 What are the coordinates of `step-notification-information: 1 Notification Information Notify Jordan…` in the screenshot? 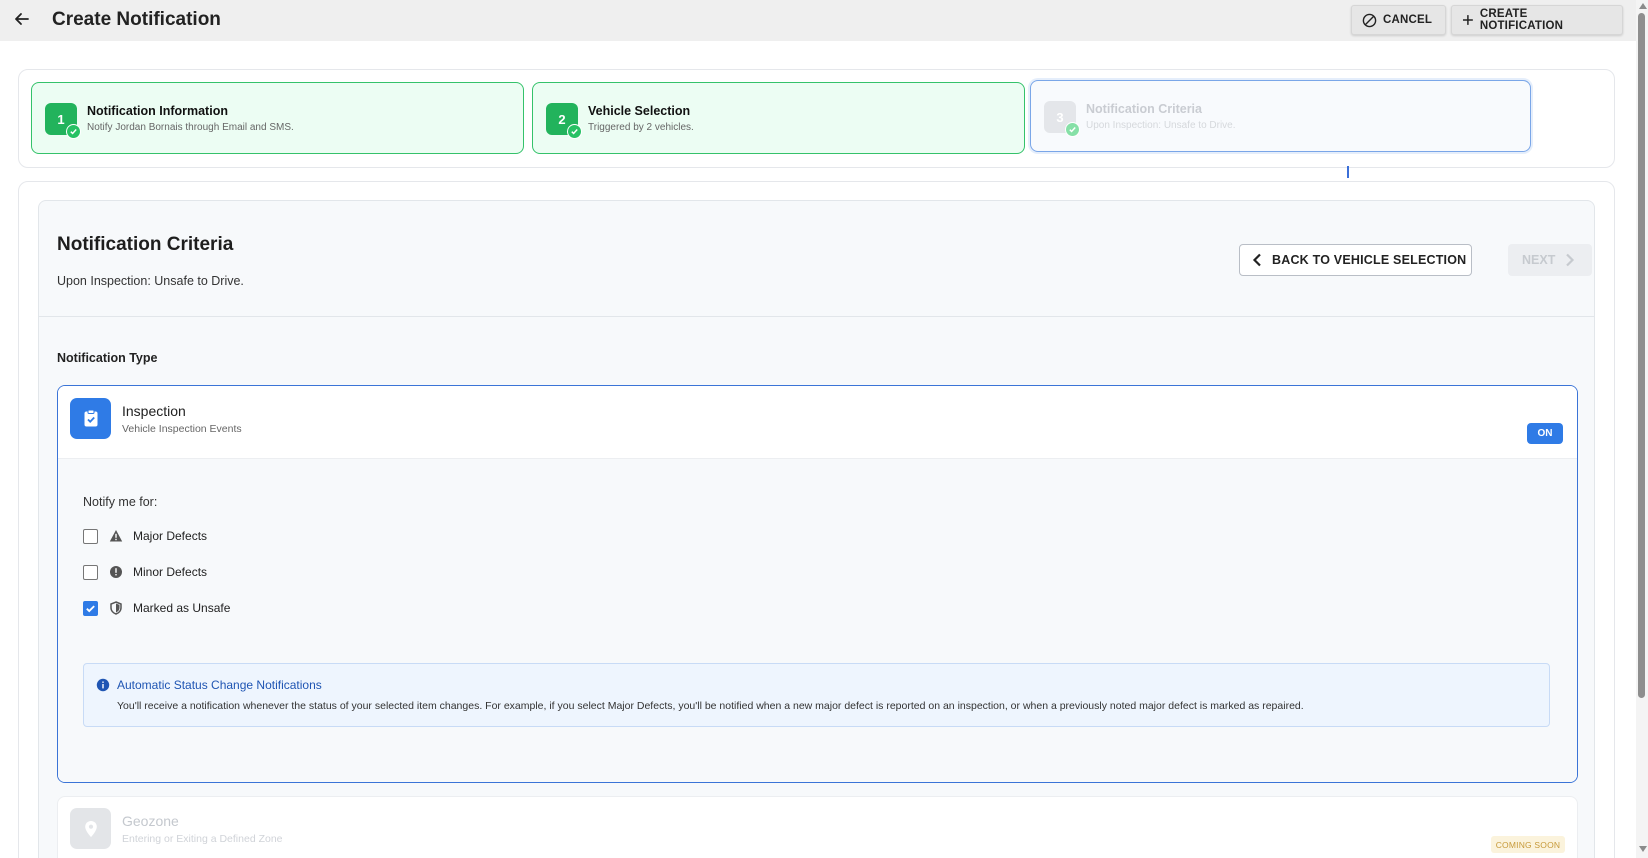 It's located at (277, 118).